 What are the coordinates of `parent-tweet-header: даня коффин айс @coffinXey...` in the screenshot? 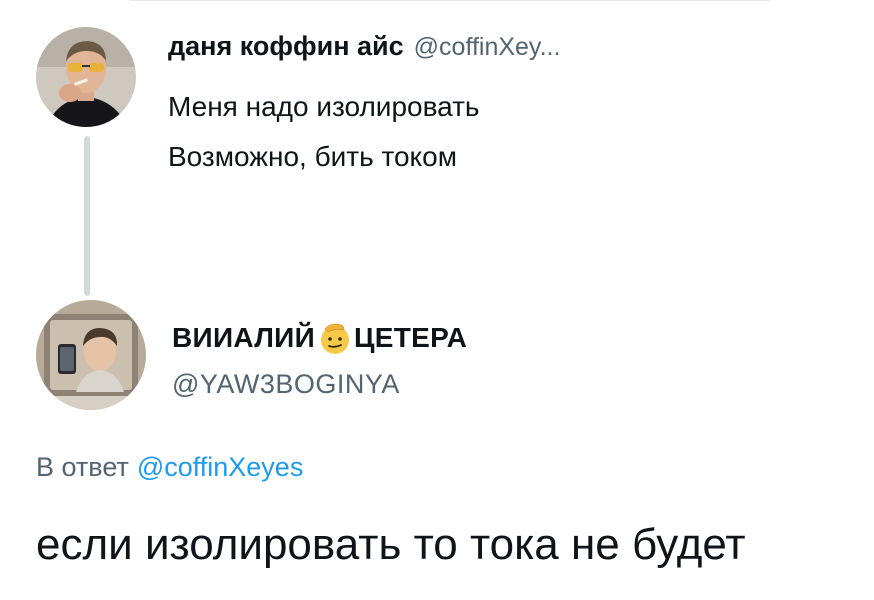 It's located at (364, 46).